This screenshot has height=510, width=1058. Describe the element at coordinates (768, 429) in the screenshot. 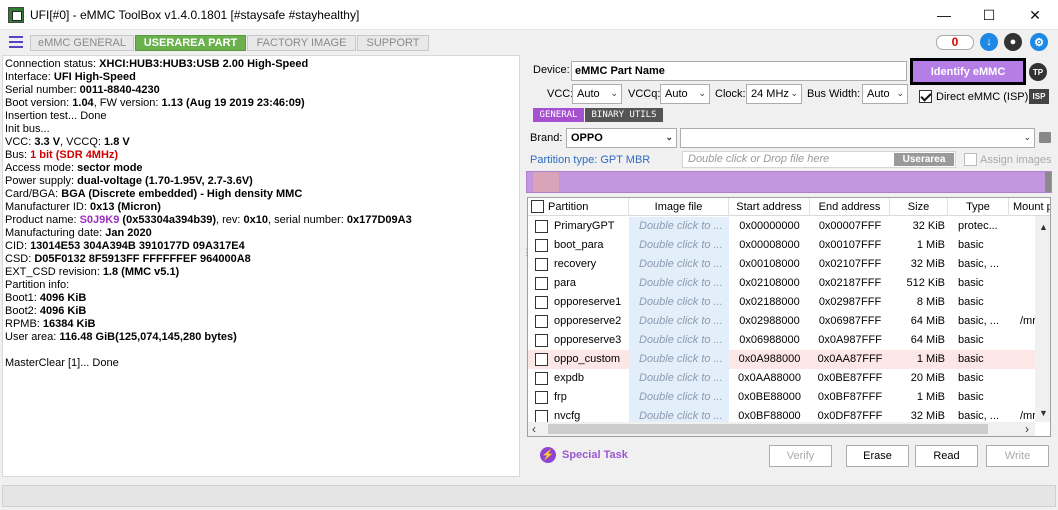

I see `scroll-thumb` at that location.